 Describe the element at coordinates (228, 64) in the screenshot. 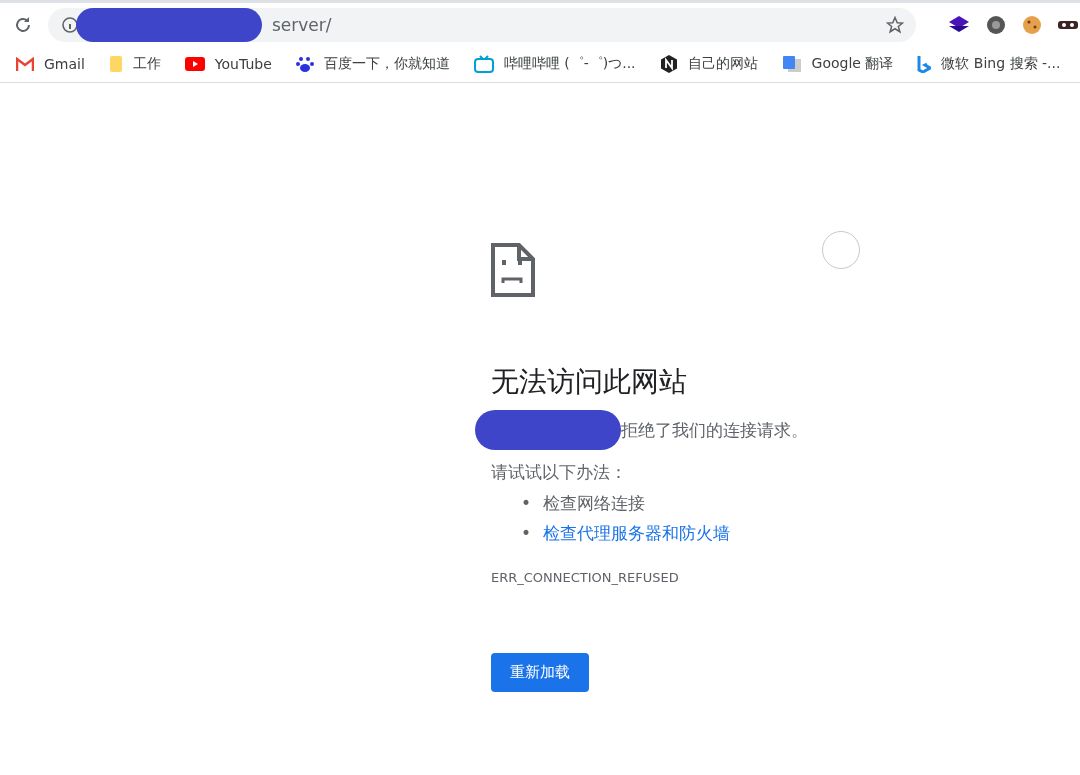

I see `bookmark: YouTube` at that location.